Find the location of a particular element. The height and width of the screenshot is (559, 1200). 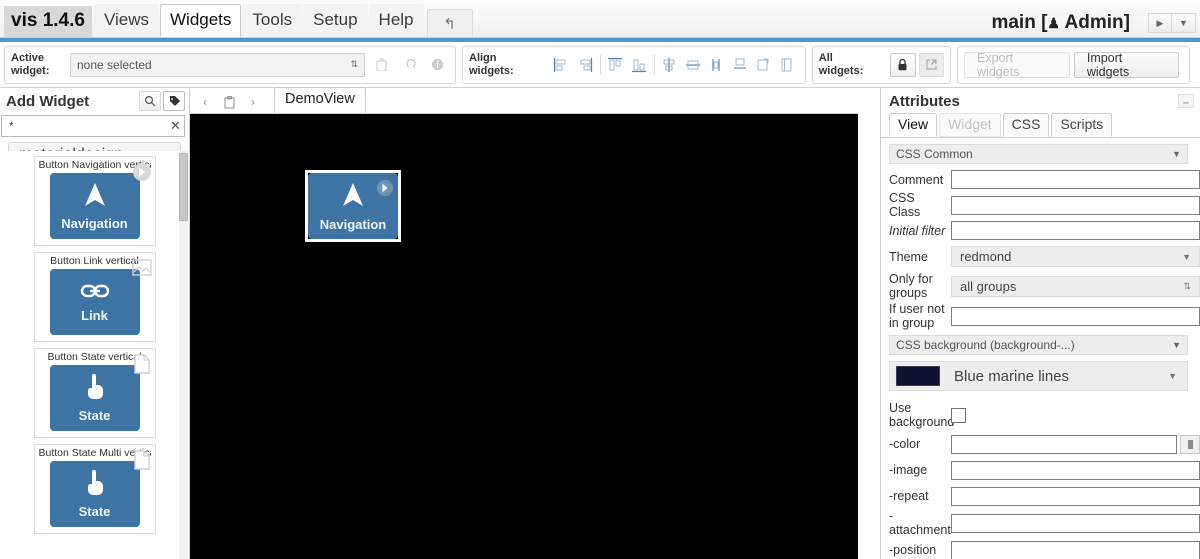

distribute-h-icon is located at coordinates (717, 65).